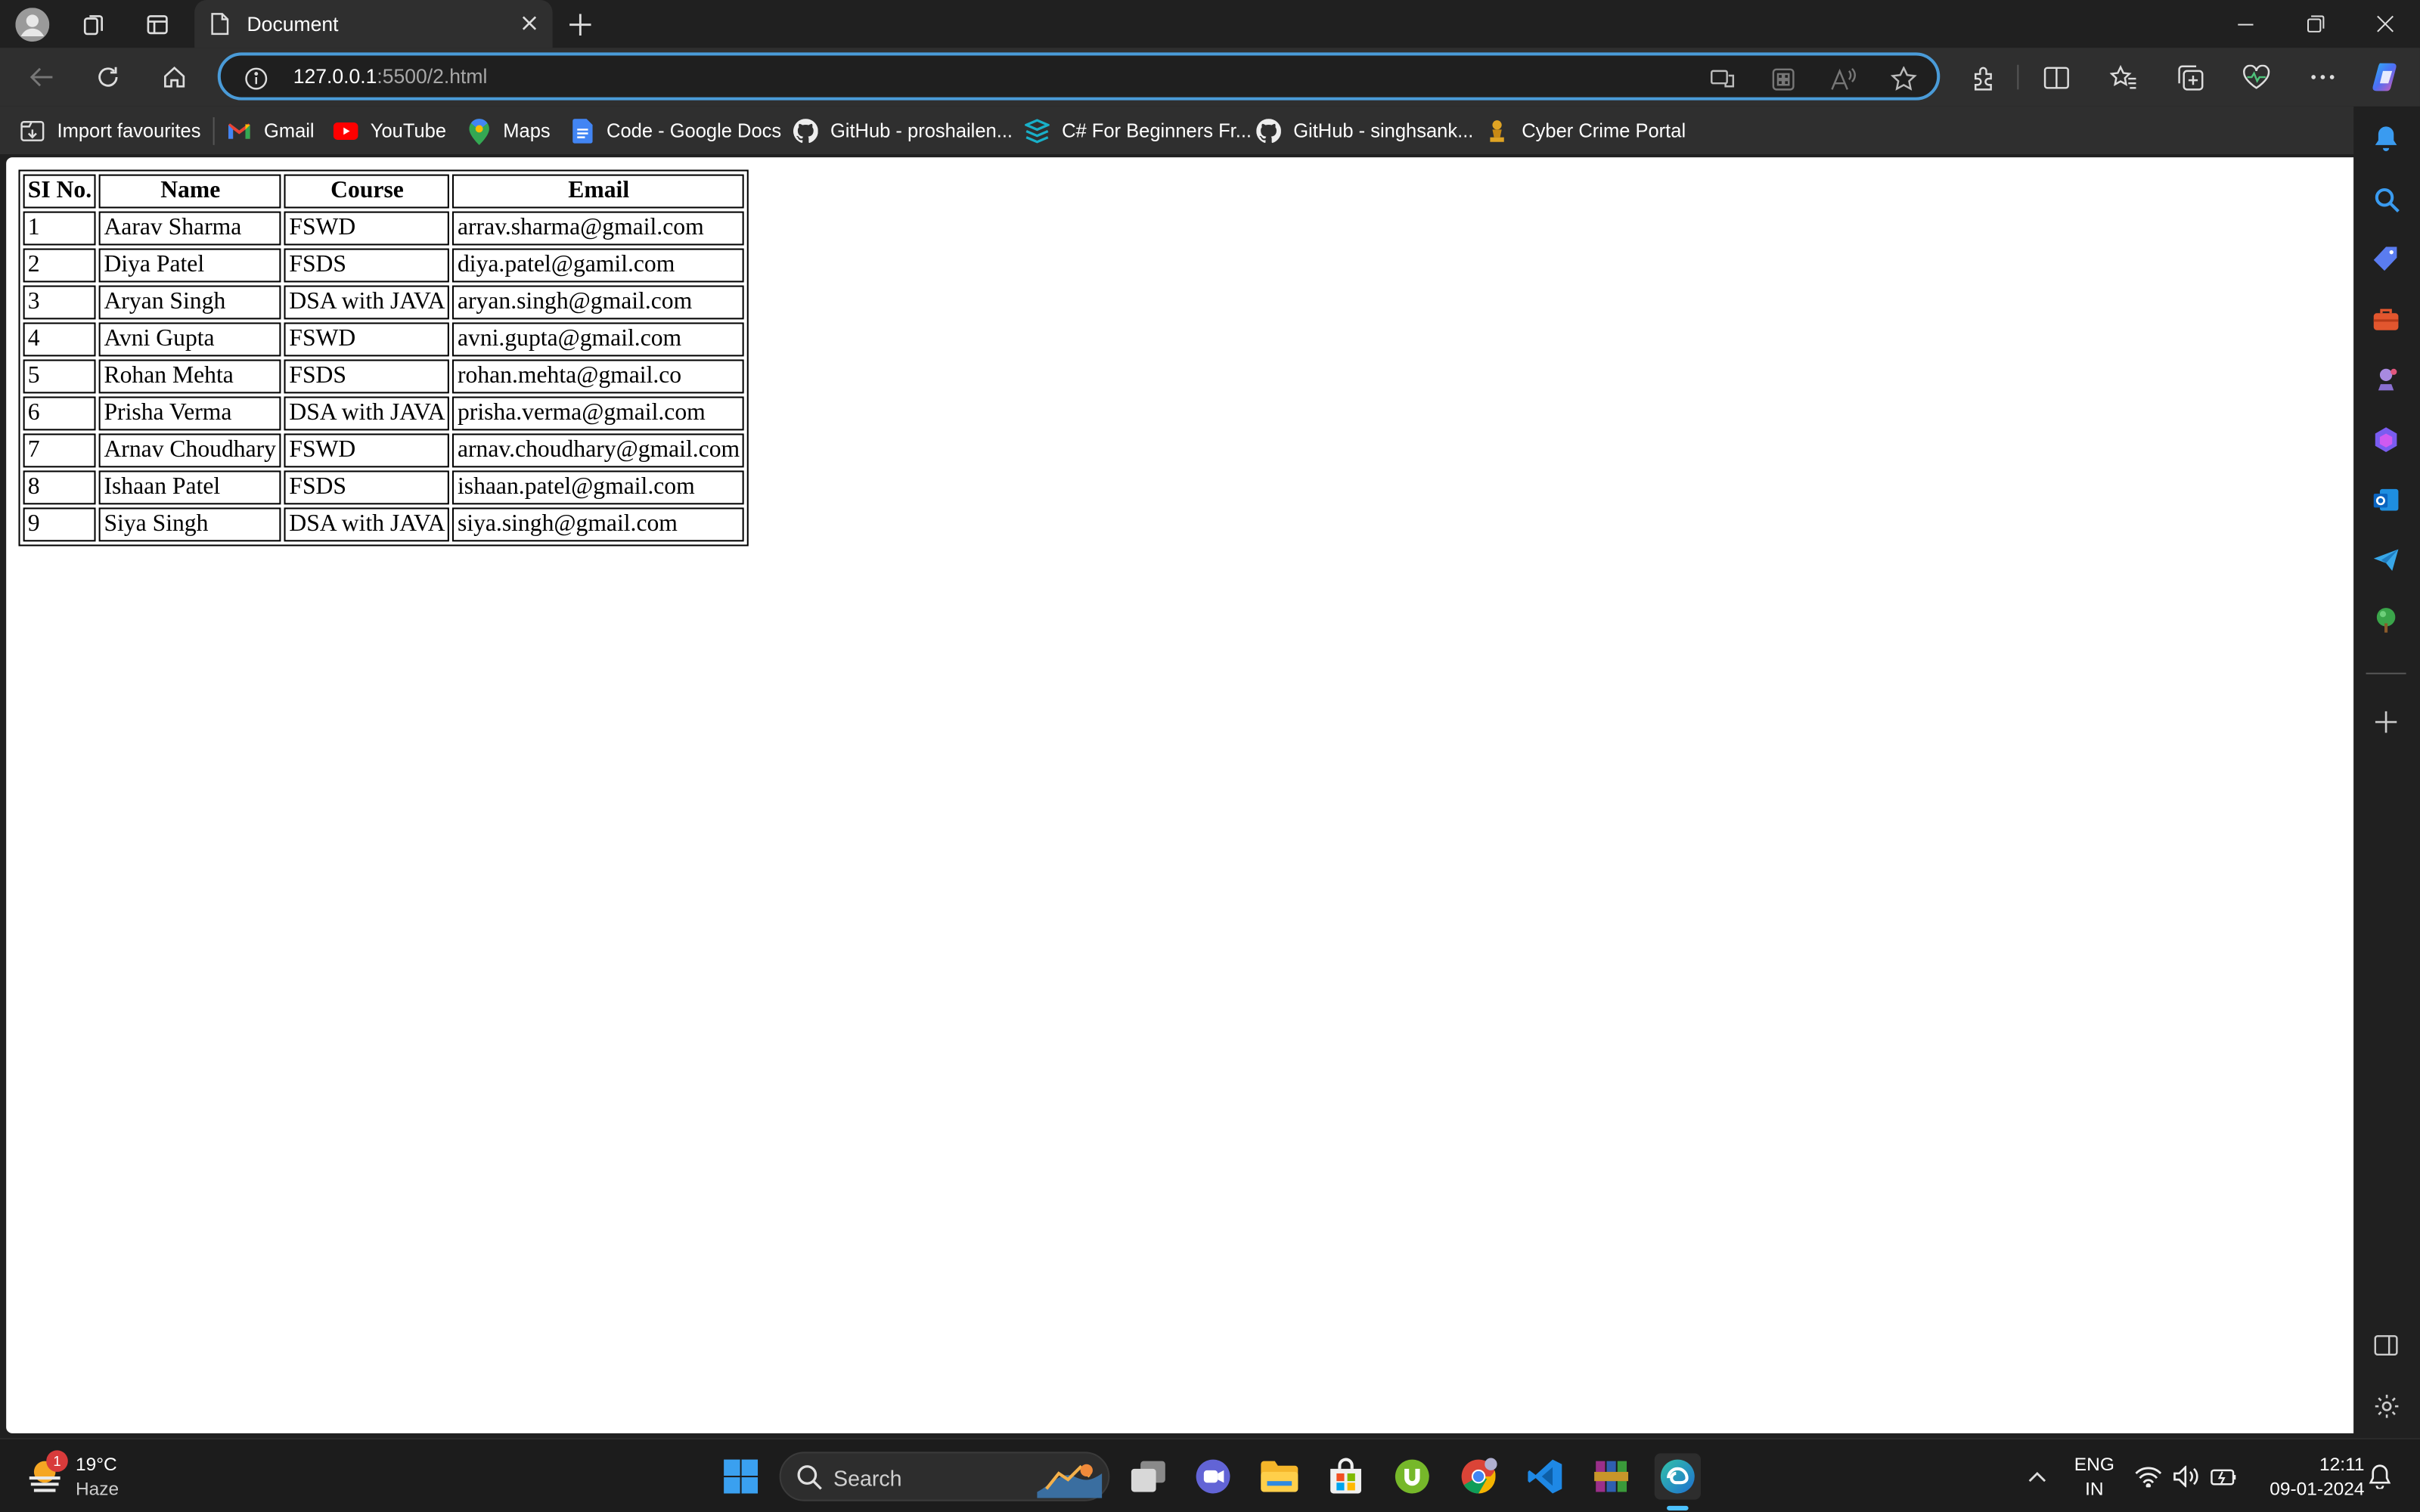  What do you see at coordinates (190, 191) in the screenshot?
I see `header-name: Name` at bounding box center [190, 191].